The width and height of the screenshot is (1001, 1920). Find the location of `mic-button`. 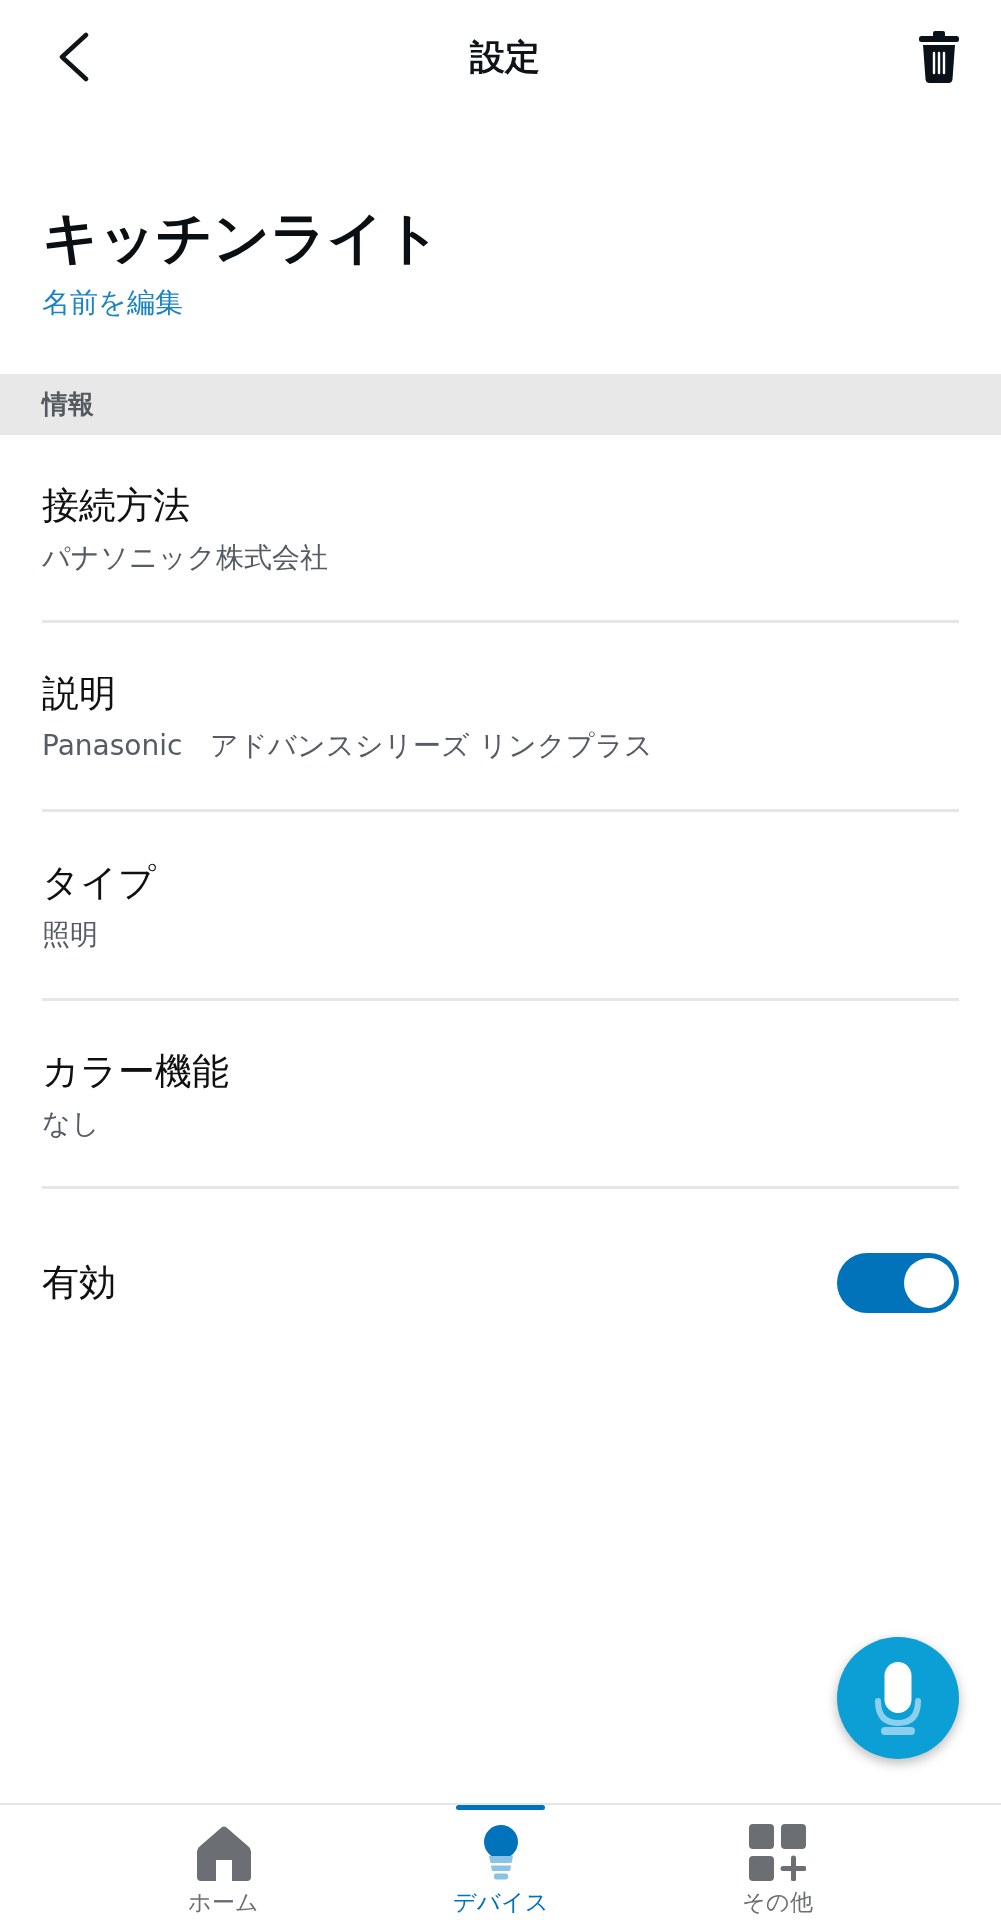

mic-button is located at coordinates (898, 1698).